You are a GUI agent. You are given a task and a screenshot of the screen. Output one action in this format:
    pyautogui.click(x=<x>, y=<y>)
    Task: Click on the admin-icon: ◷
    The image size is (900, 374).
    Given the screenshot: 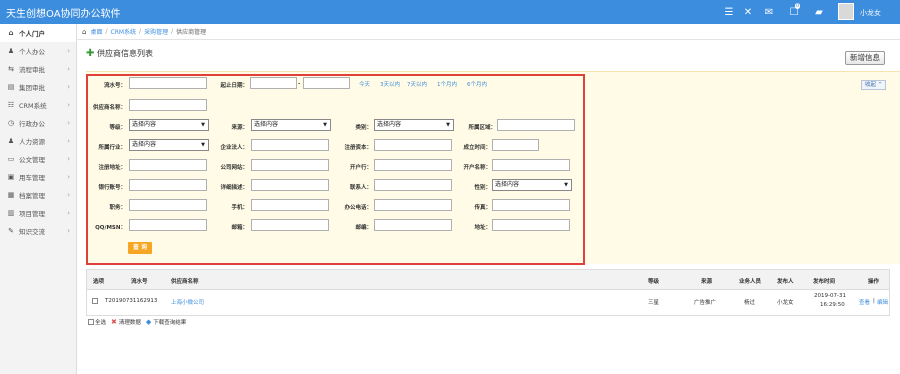 What is the action you would take?
    pyautogui.click(x=11, y=123)
    